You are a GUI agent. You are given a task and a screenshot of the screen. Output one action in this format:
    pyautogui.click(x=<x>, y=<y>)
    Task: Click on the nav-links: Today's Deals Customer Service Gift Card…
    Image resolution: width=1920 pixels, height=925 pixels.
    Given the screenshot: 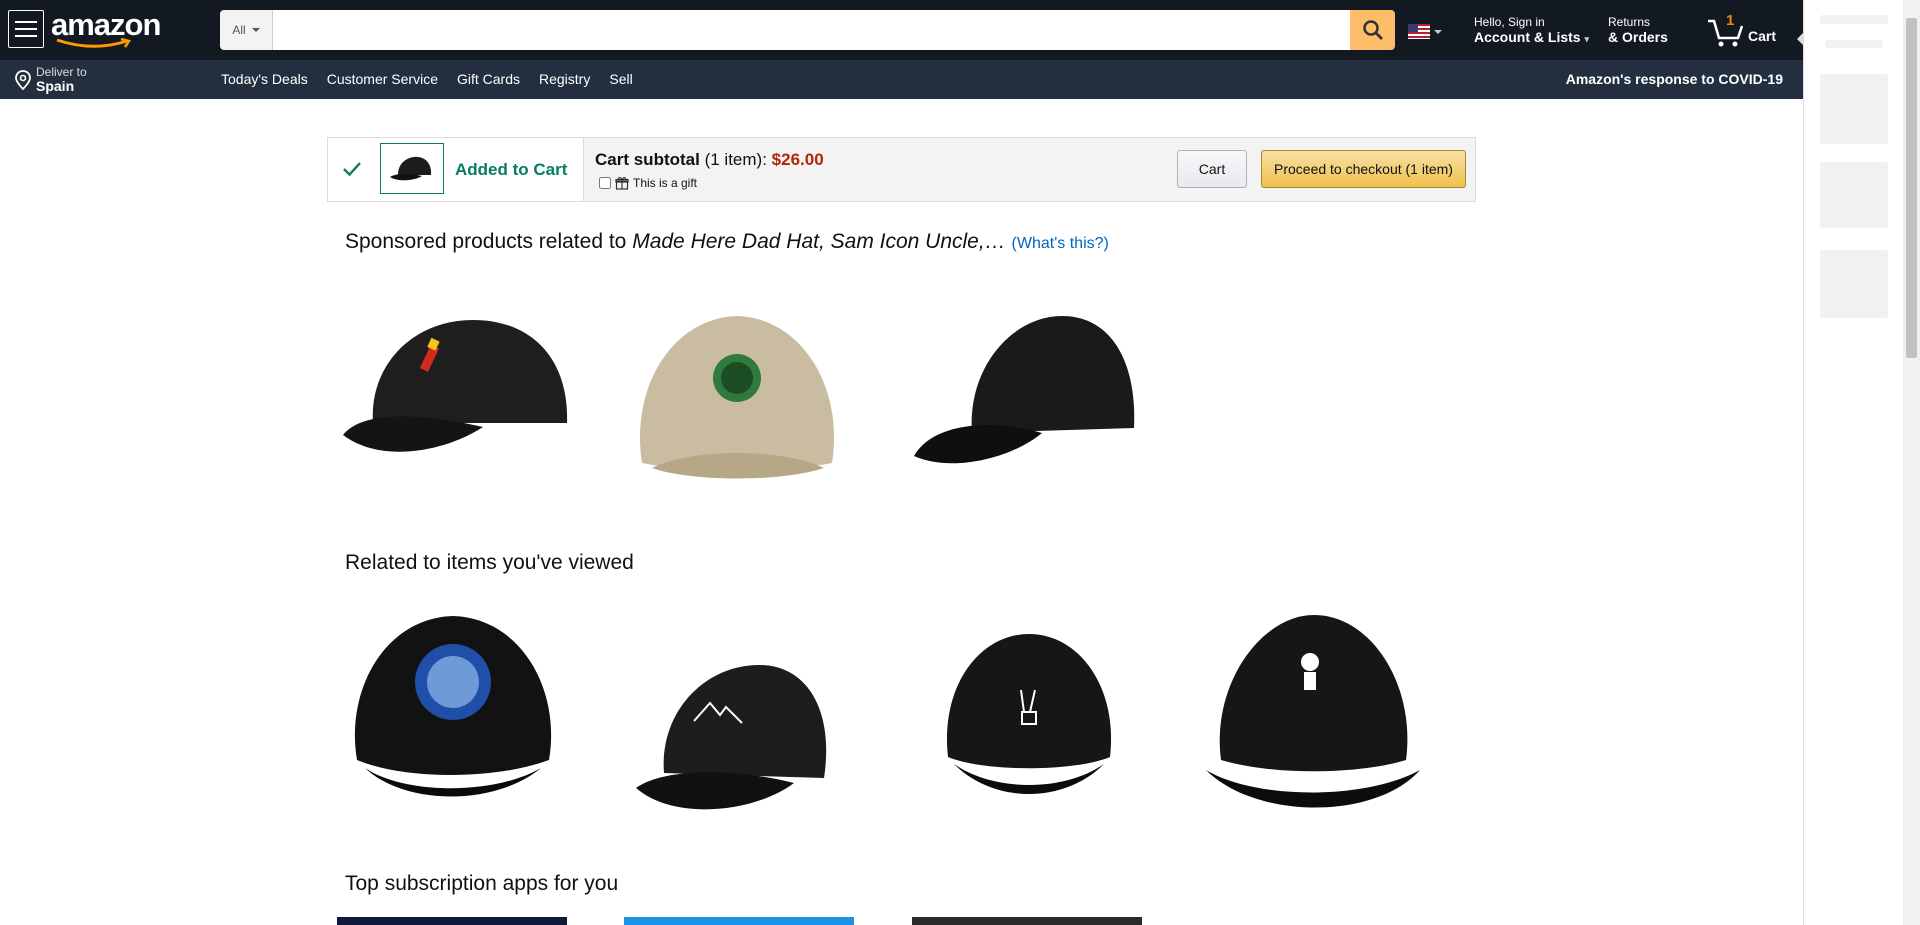 What is the action you would take?
    pyautogui.click(x=427, y=79)
    